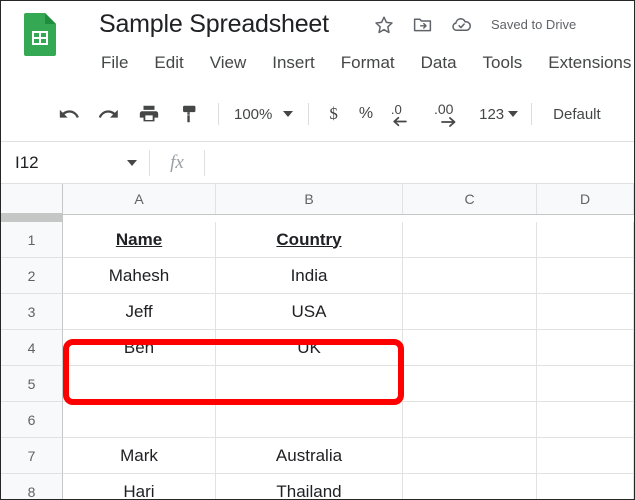 The image size is (635, 500). I want to click on cell-c2, so click(470, 276).